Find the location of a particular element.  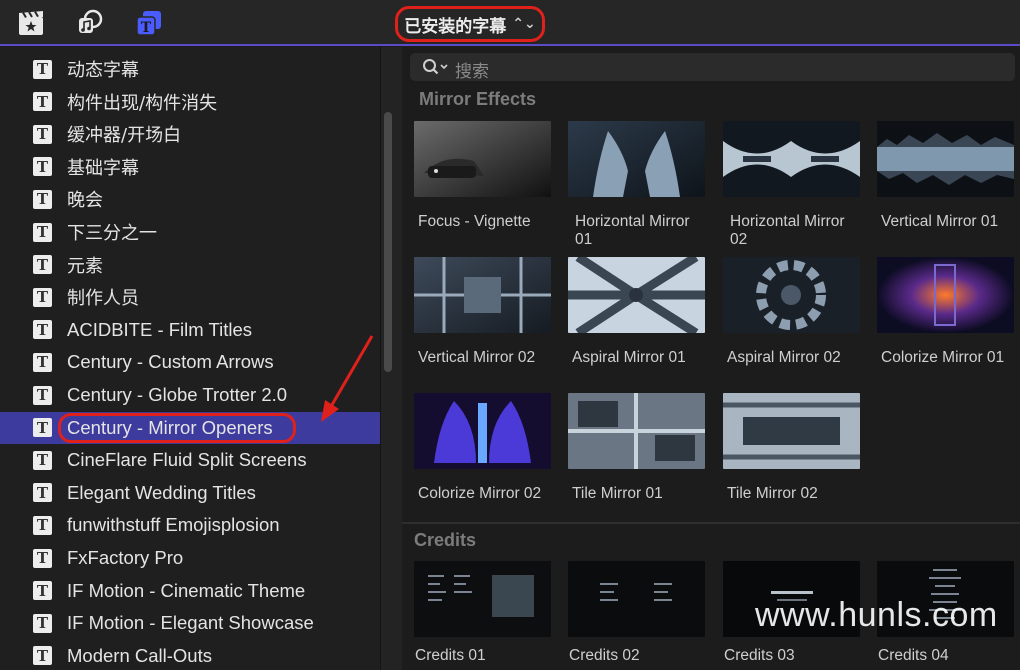

sidebar-item: T 制作人员 is located at coordinates (190, 297).